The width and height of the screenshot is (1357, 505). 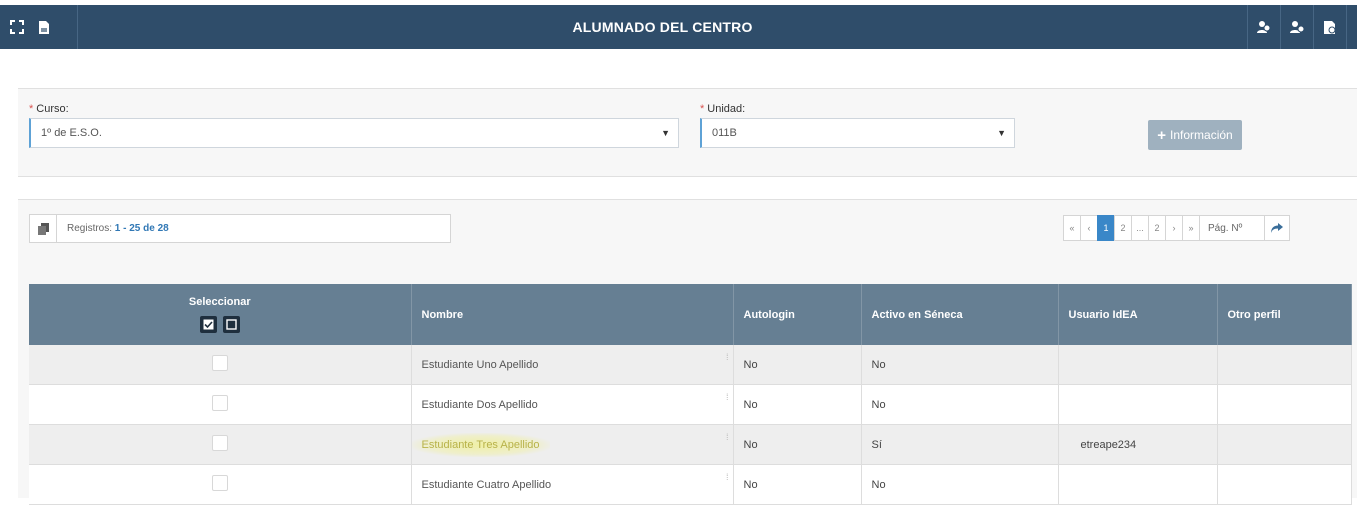 I want to click on usuario-cell: etreape234, so click(x=1138, y=444).